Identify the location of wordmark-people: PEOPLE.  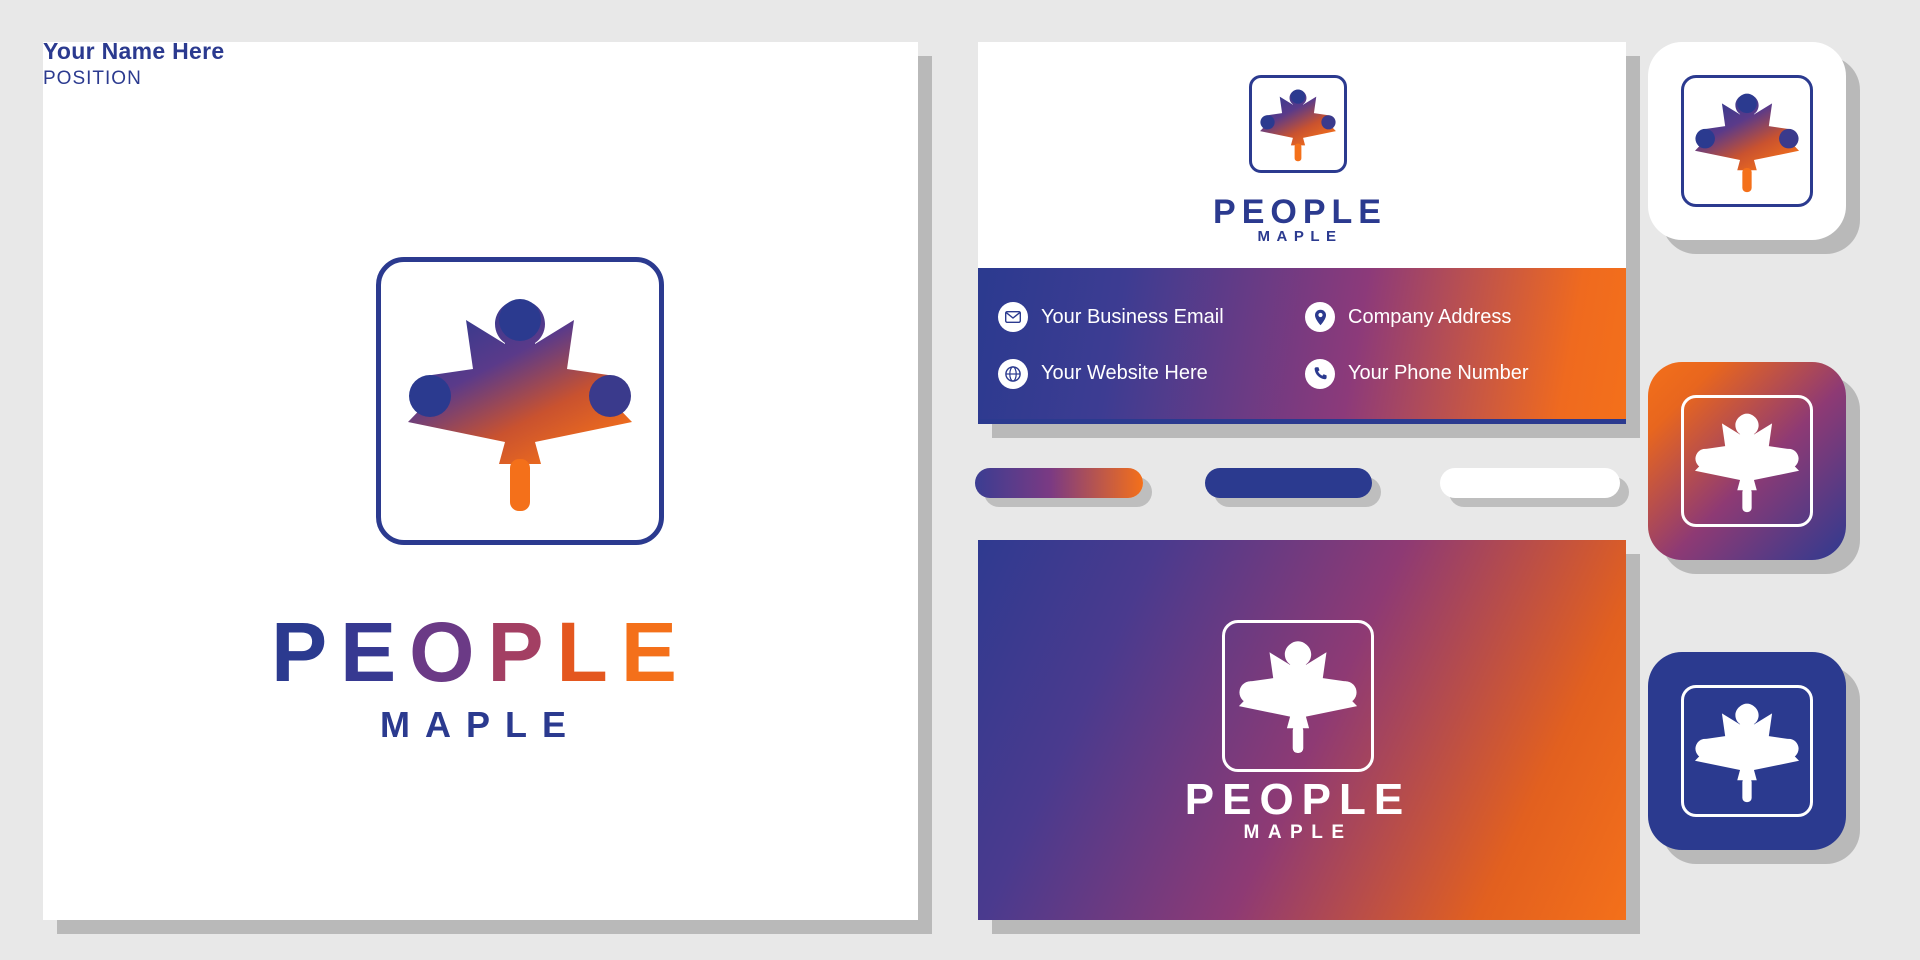
(480, 652).